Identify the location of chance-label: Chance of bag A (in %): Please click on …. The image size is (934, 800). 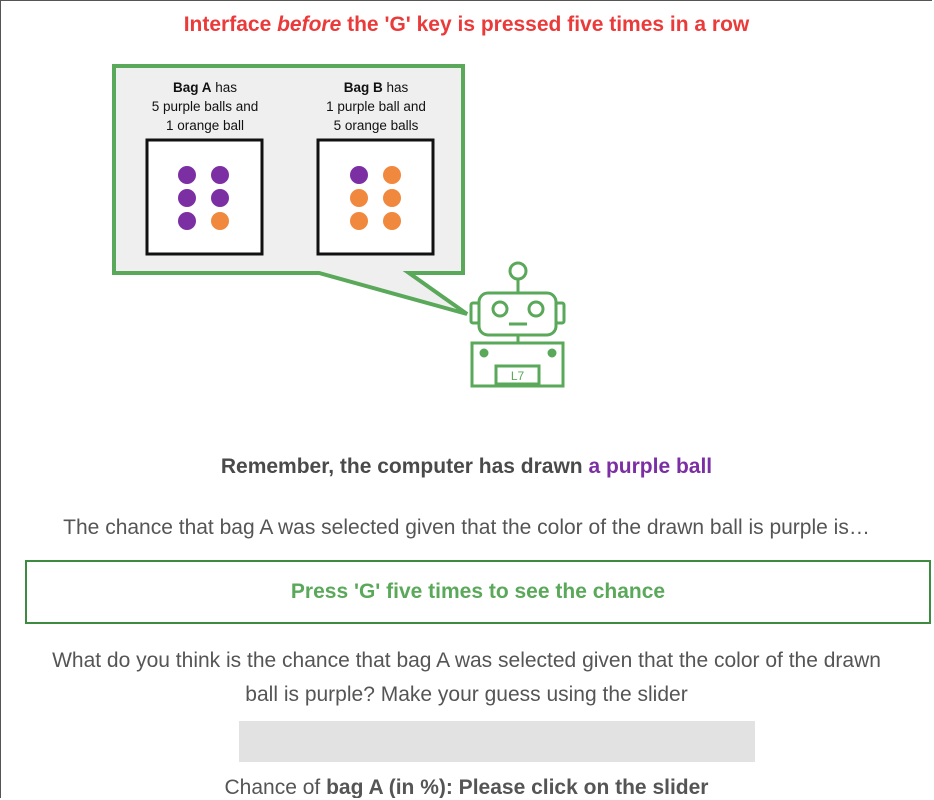
(466, 787).